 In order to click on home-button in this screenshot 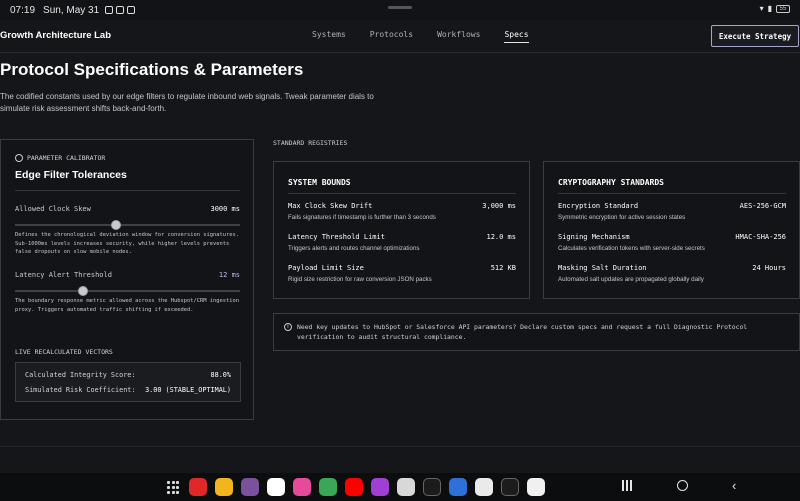, I will do `click(682, 485)`.